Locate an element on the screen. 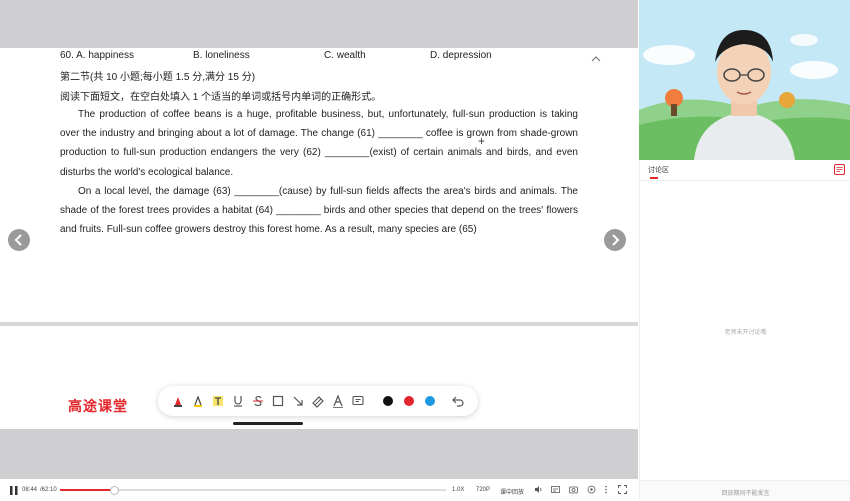  chat-input-area: 回放期间不能发言 is located at coordinates (745, 490).